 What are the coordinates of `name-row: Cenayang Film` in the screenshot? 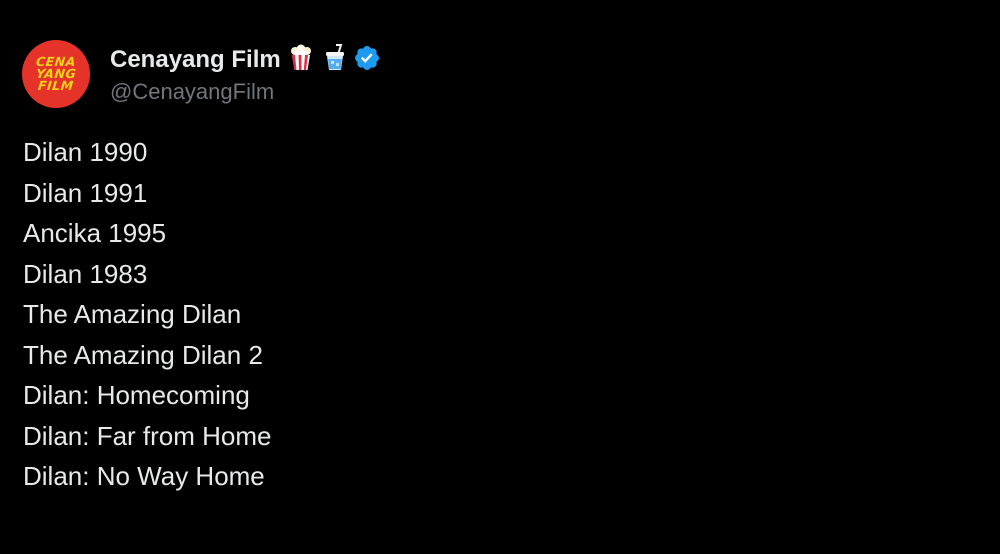 It's located at (245, 60).